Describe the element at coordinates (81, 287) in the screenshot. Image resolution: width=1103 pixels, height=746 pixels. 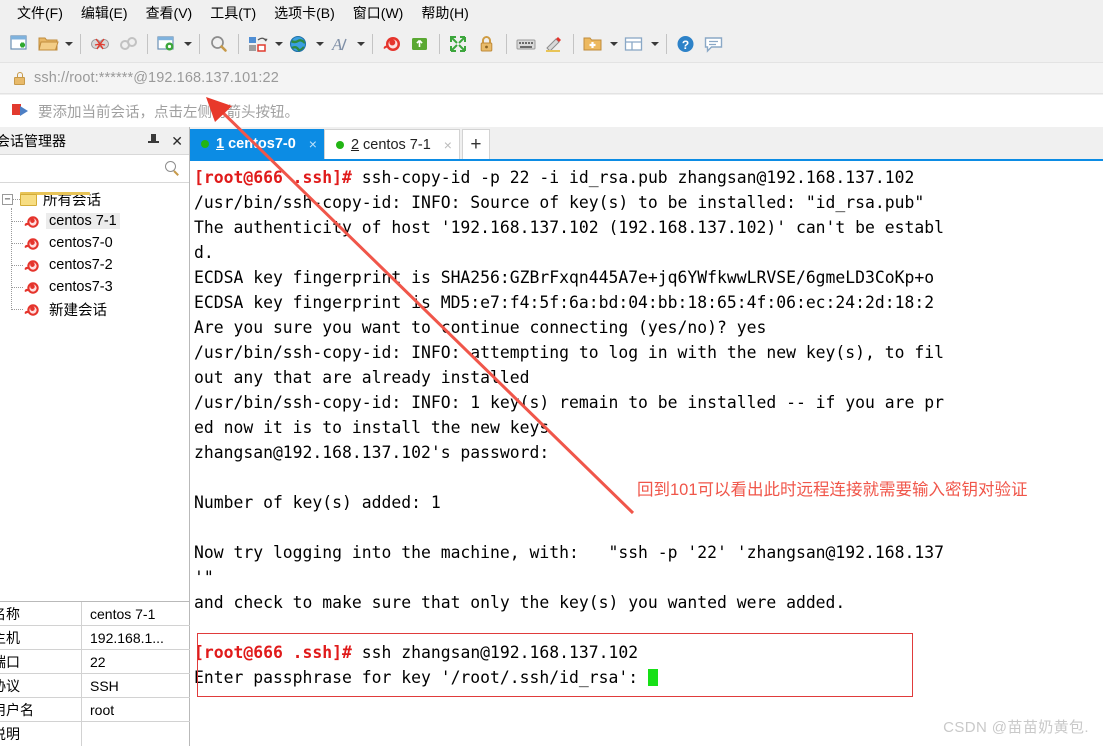
I see `session-item-label: centos7-3` at that location.